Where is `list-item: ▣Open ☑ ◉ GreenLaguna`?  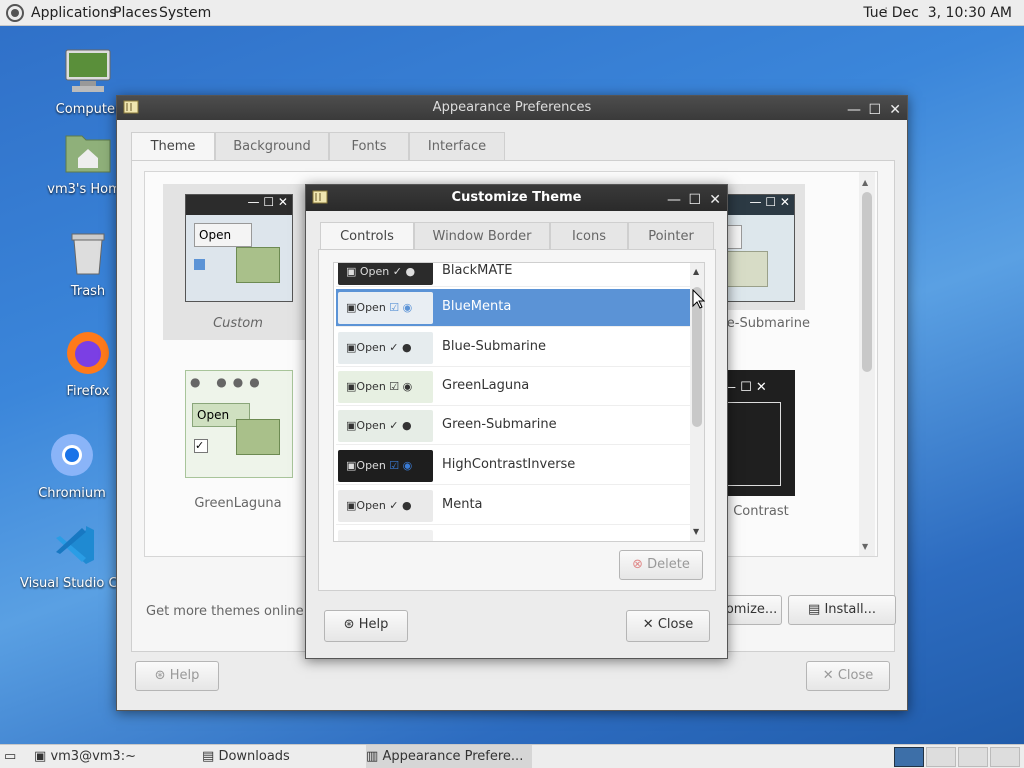
list-item: ▣Open ☑ ◉ GreenLaguna is located at coordinates (513, 387).